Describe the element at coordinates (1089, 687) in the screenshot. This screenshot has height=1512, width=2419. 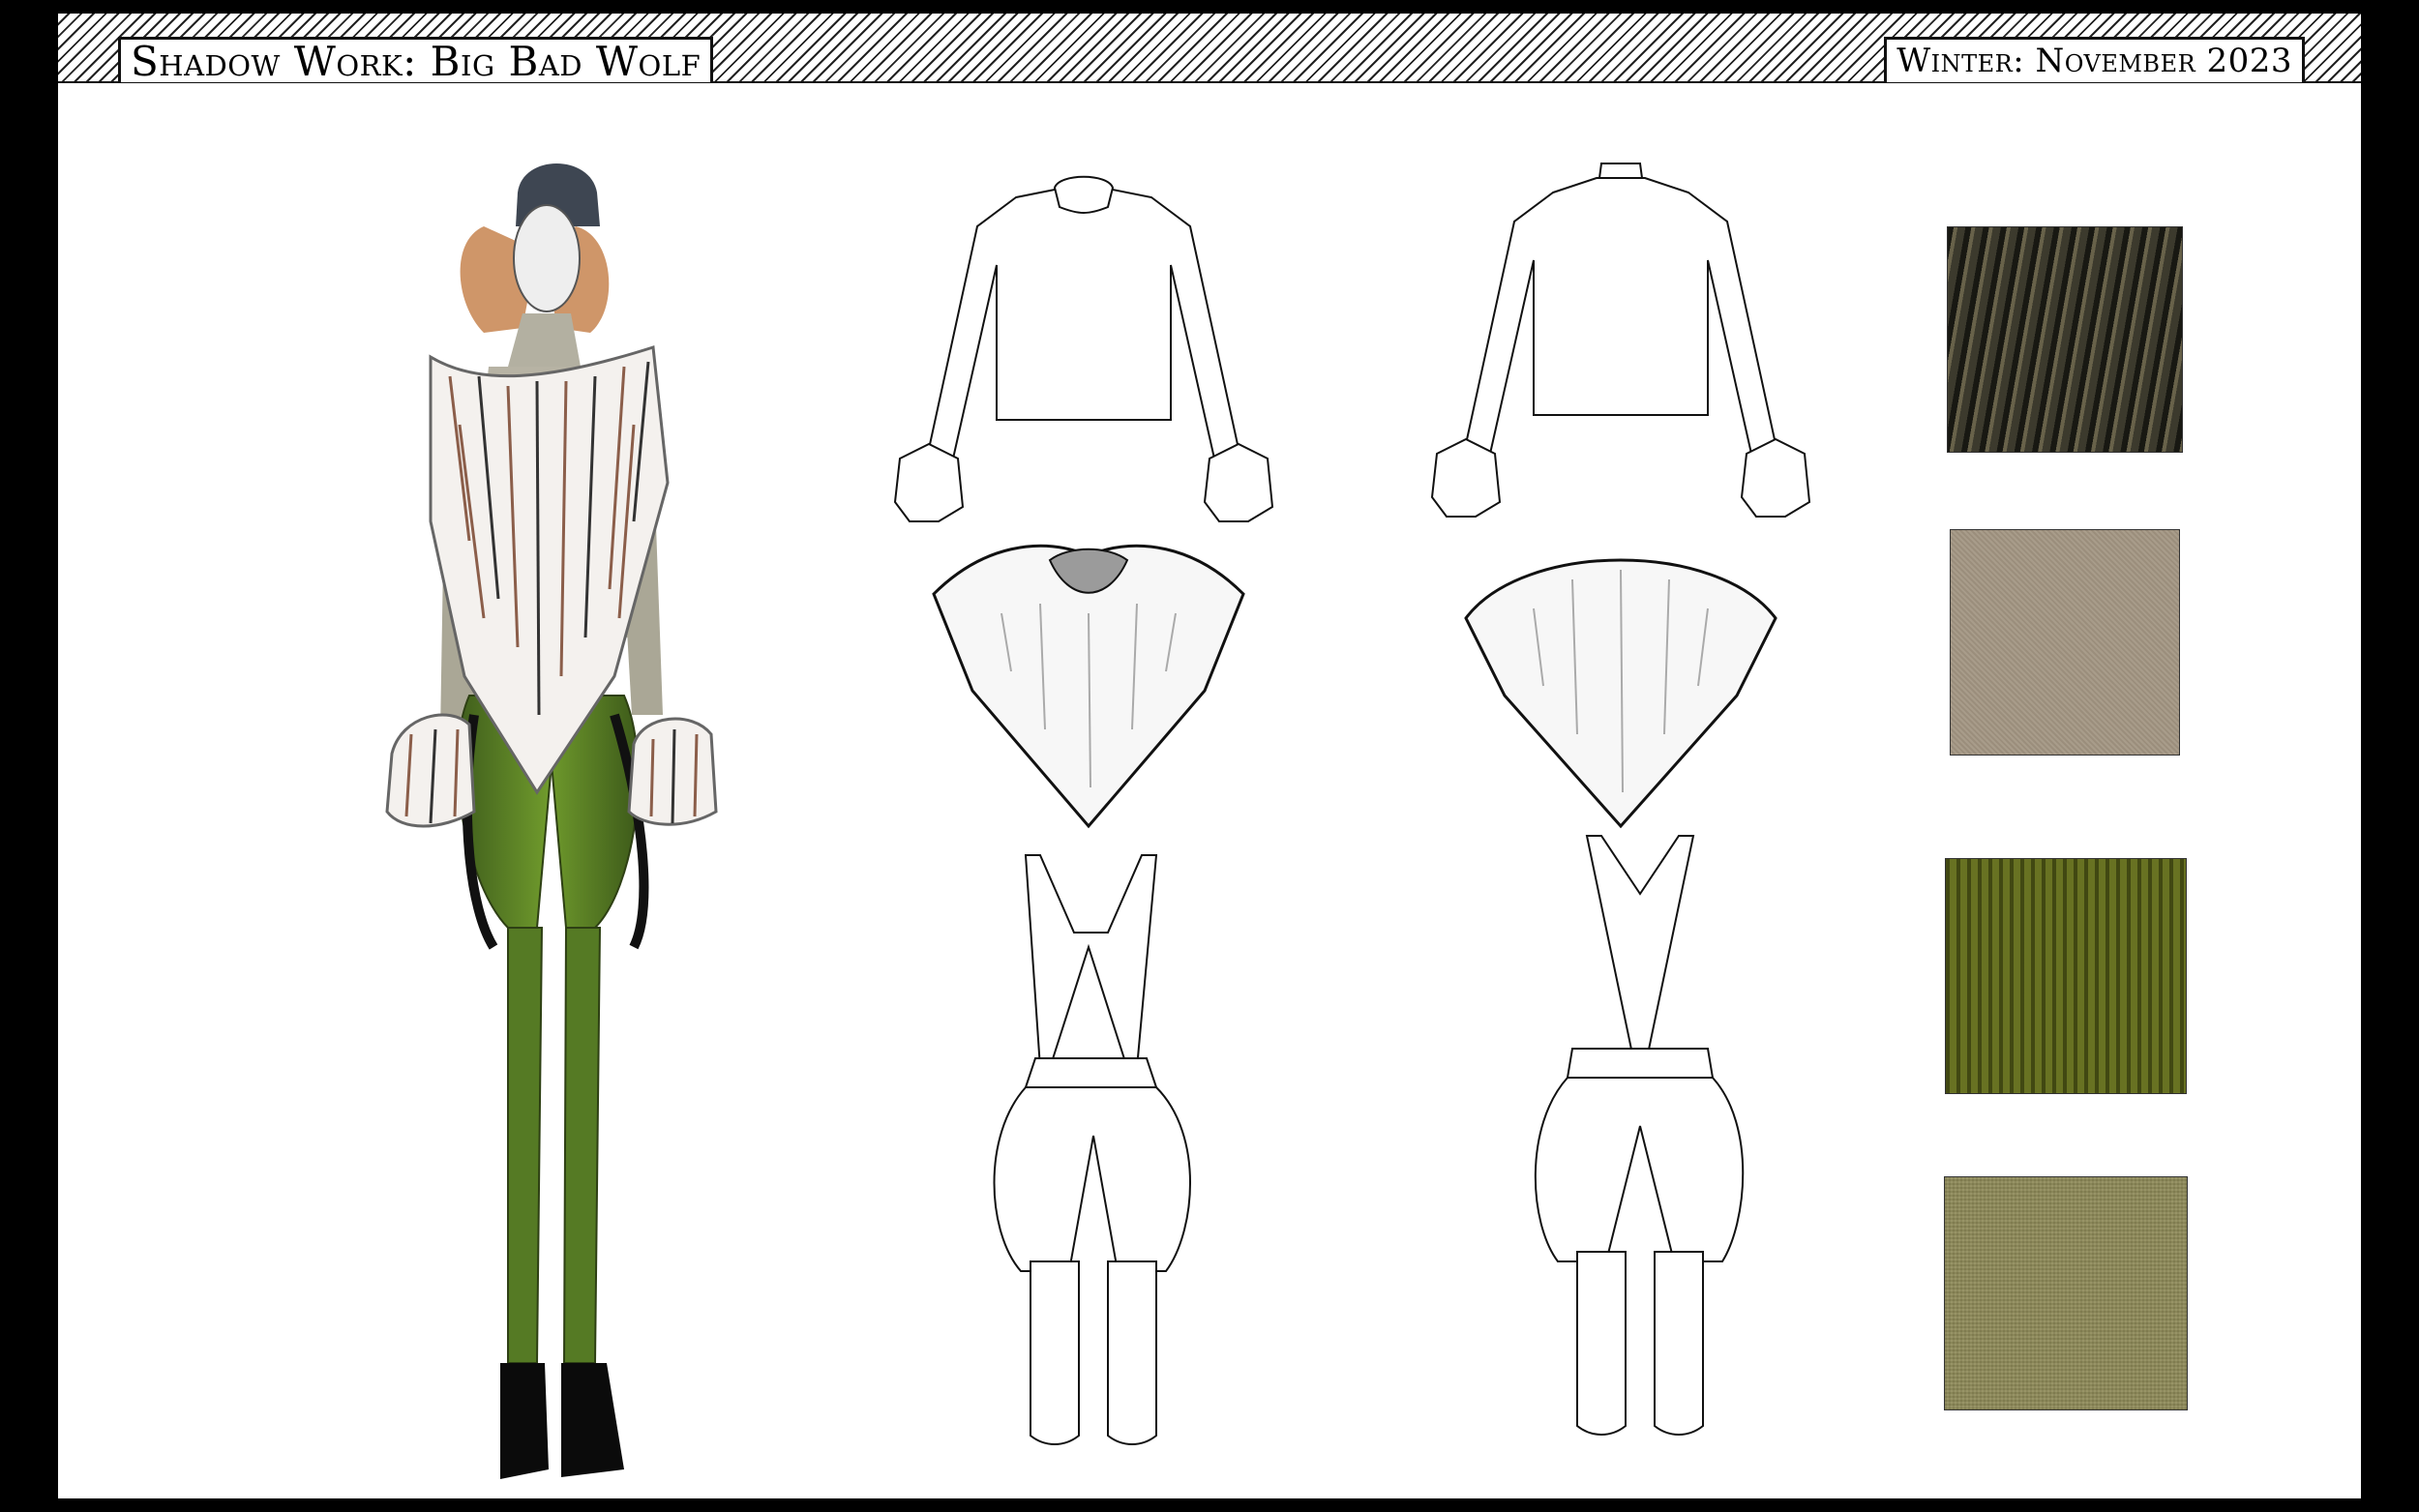
I see `capelet-front-flat` at that location.